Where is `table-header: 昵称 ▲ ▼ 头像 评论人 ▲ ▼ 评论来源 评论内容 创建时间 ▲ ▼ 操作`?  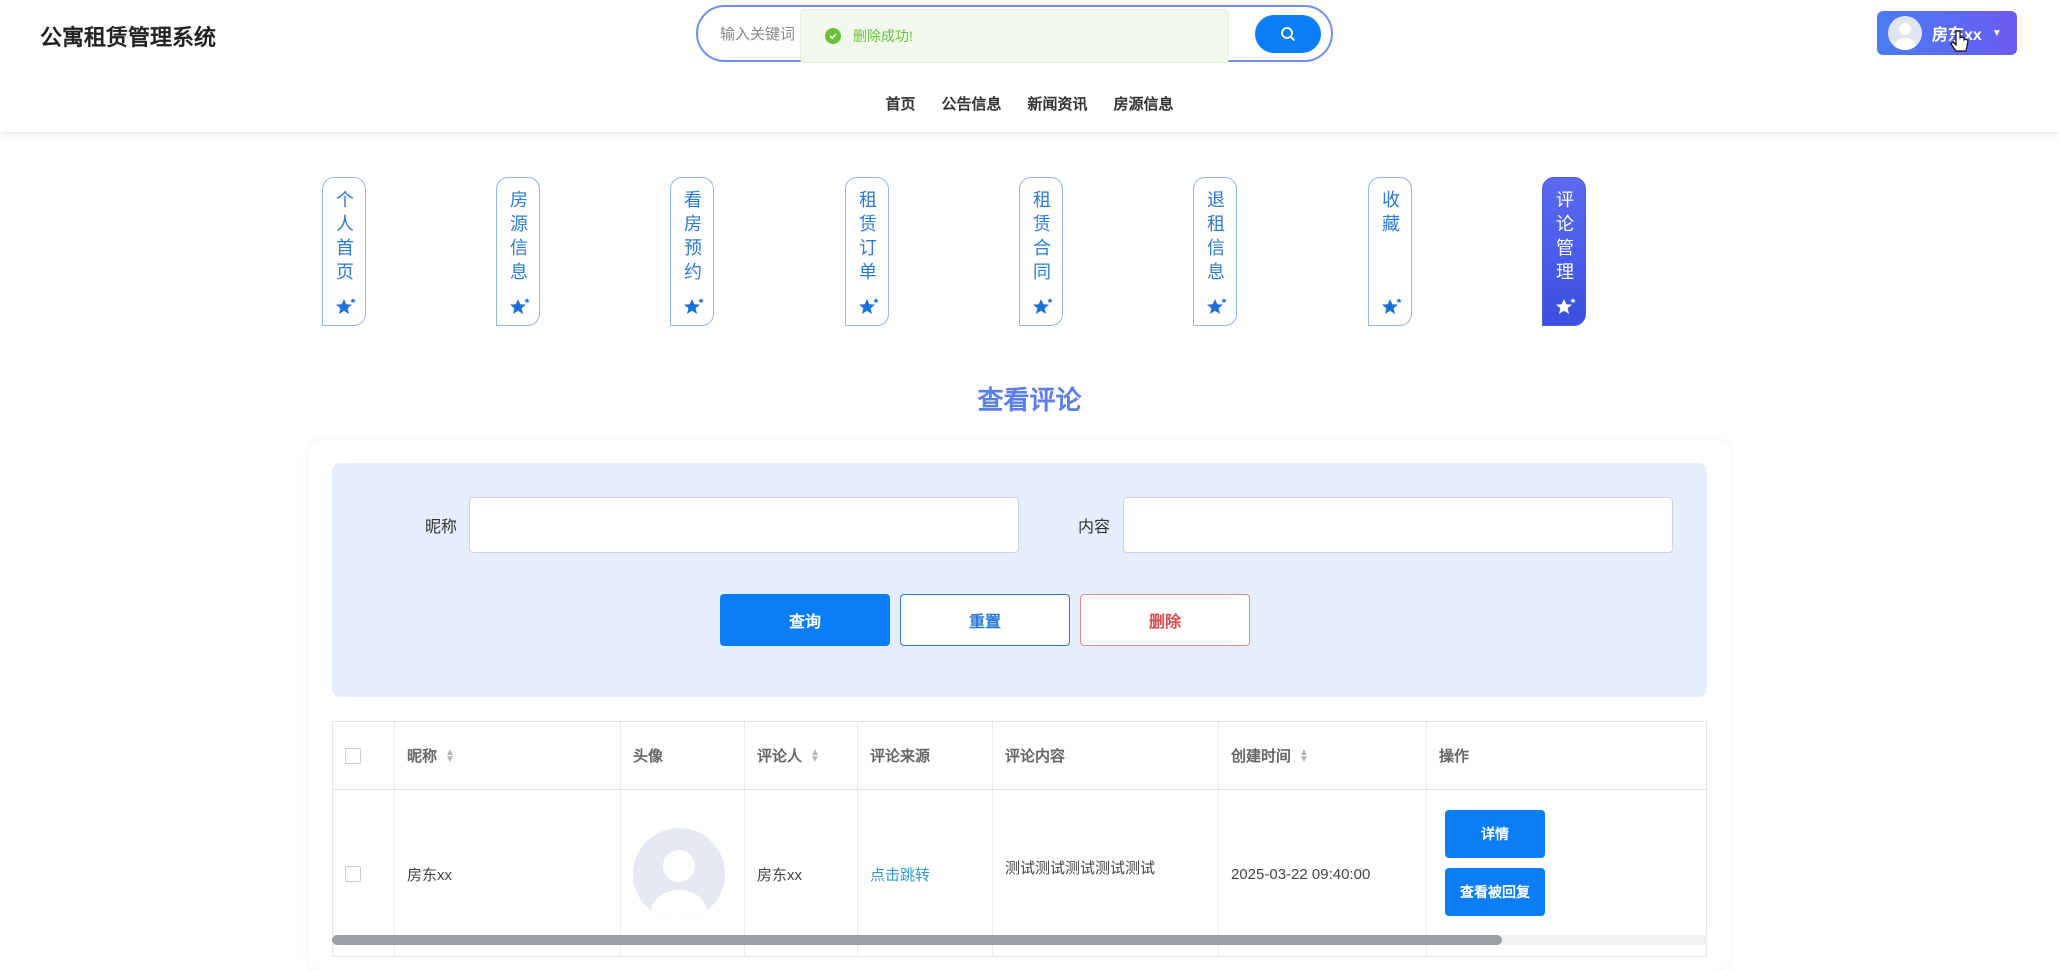 table-header: 昵称 ▲ ▼ 头像 评论人 ▲ ▼ 评论来源 评论内容 创建时间 ▲ ▼ 操作 is located at coordinates (1019, 756).